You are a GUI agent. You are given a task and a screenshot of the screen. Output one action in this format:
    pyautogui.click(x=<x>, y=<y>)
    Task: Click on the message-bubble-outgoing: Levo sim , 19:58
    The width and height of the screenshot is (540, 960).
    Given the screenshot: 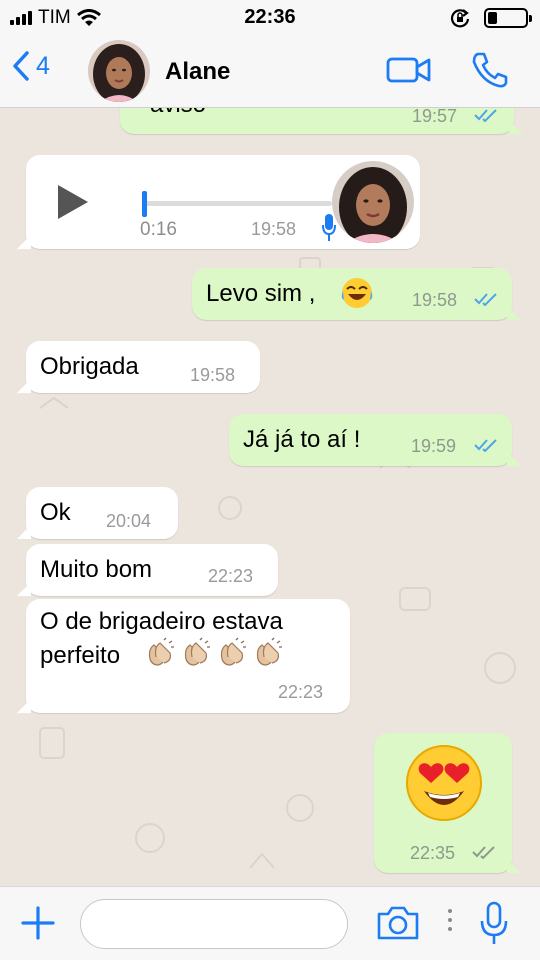 What is the action you would take?
    pyautogui.click(x=356, y=294)
    